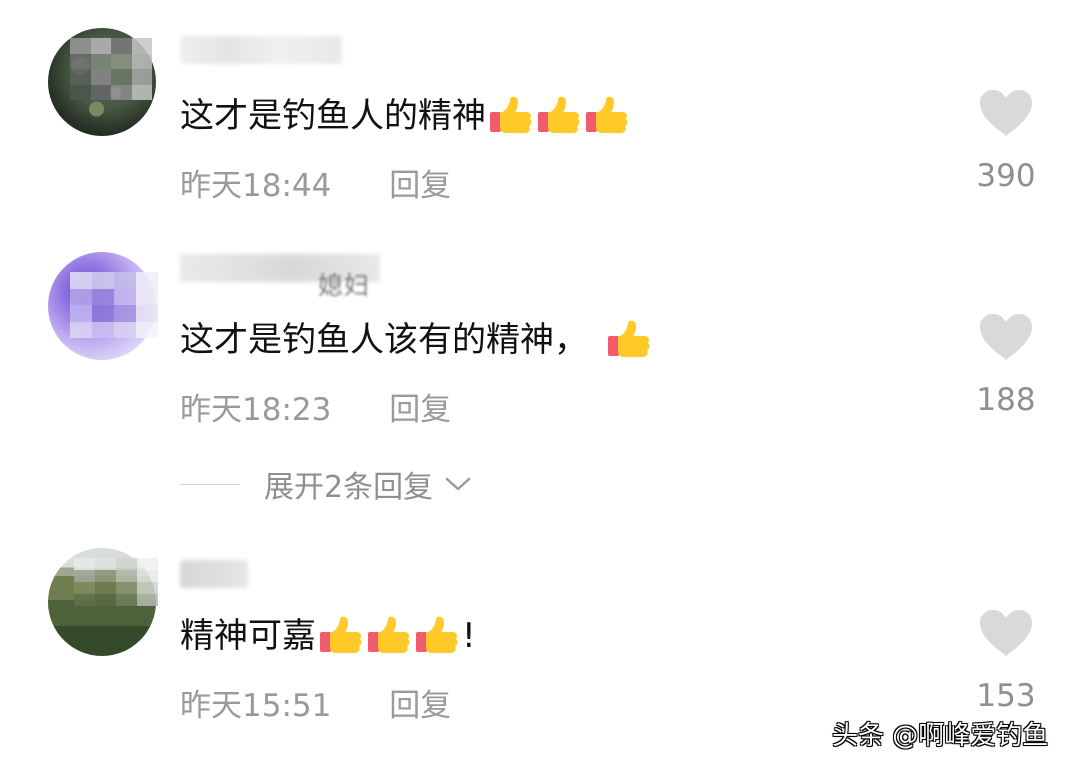 The image size is (1079, 768). What do you see at coordinates (940, 736) in the screenshot?
I see `watermark: 头条 @啊峰爱钓鱼` at bounding box center [940, 736].